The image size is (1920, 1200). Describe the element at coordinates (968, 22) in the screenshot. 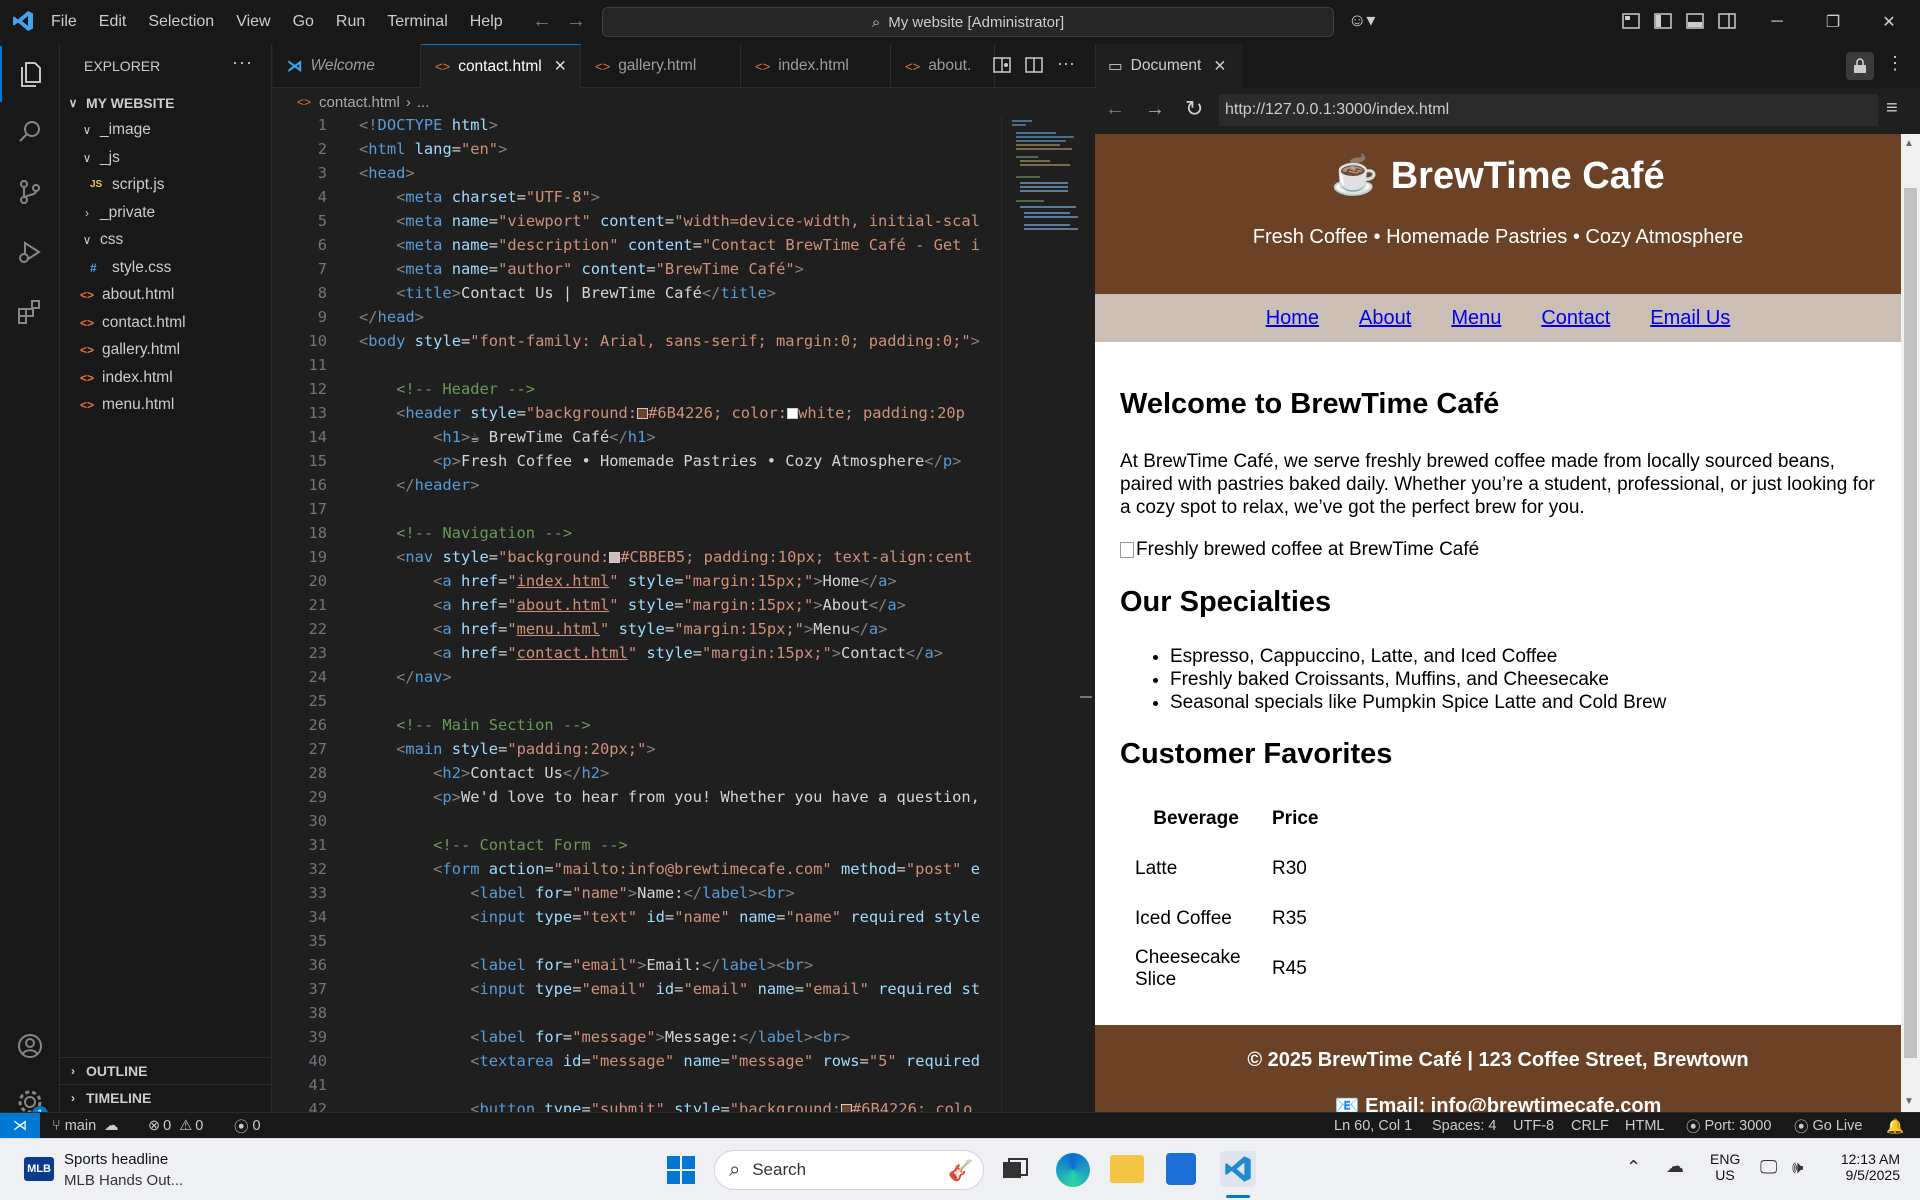

I see `command-center: ⌕ My website [Administrator]` at that location.